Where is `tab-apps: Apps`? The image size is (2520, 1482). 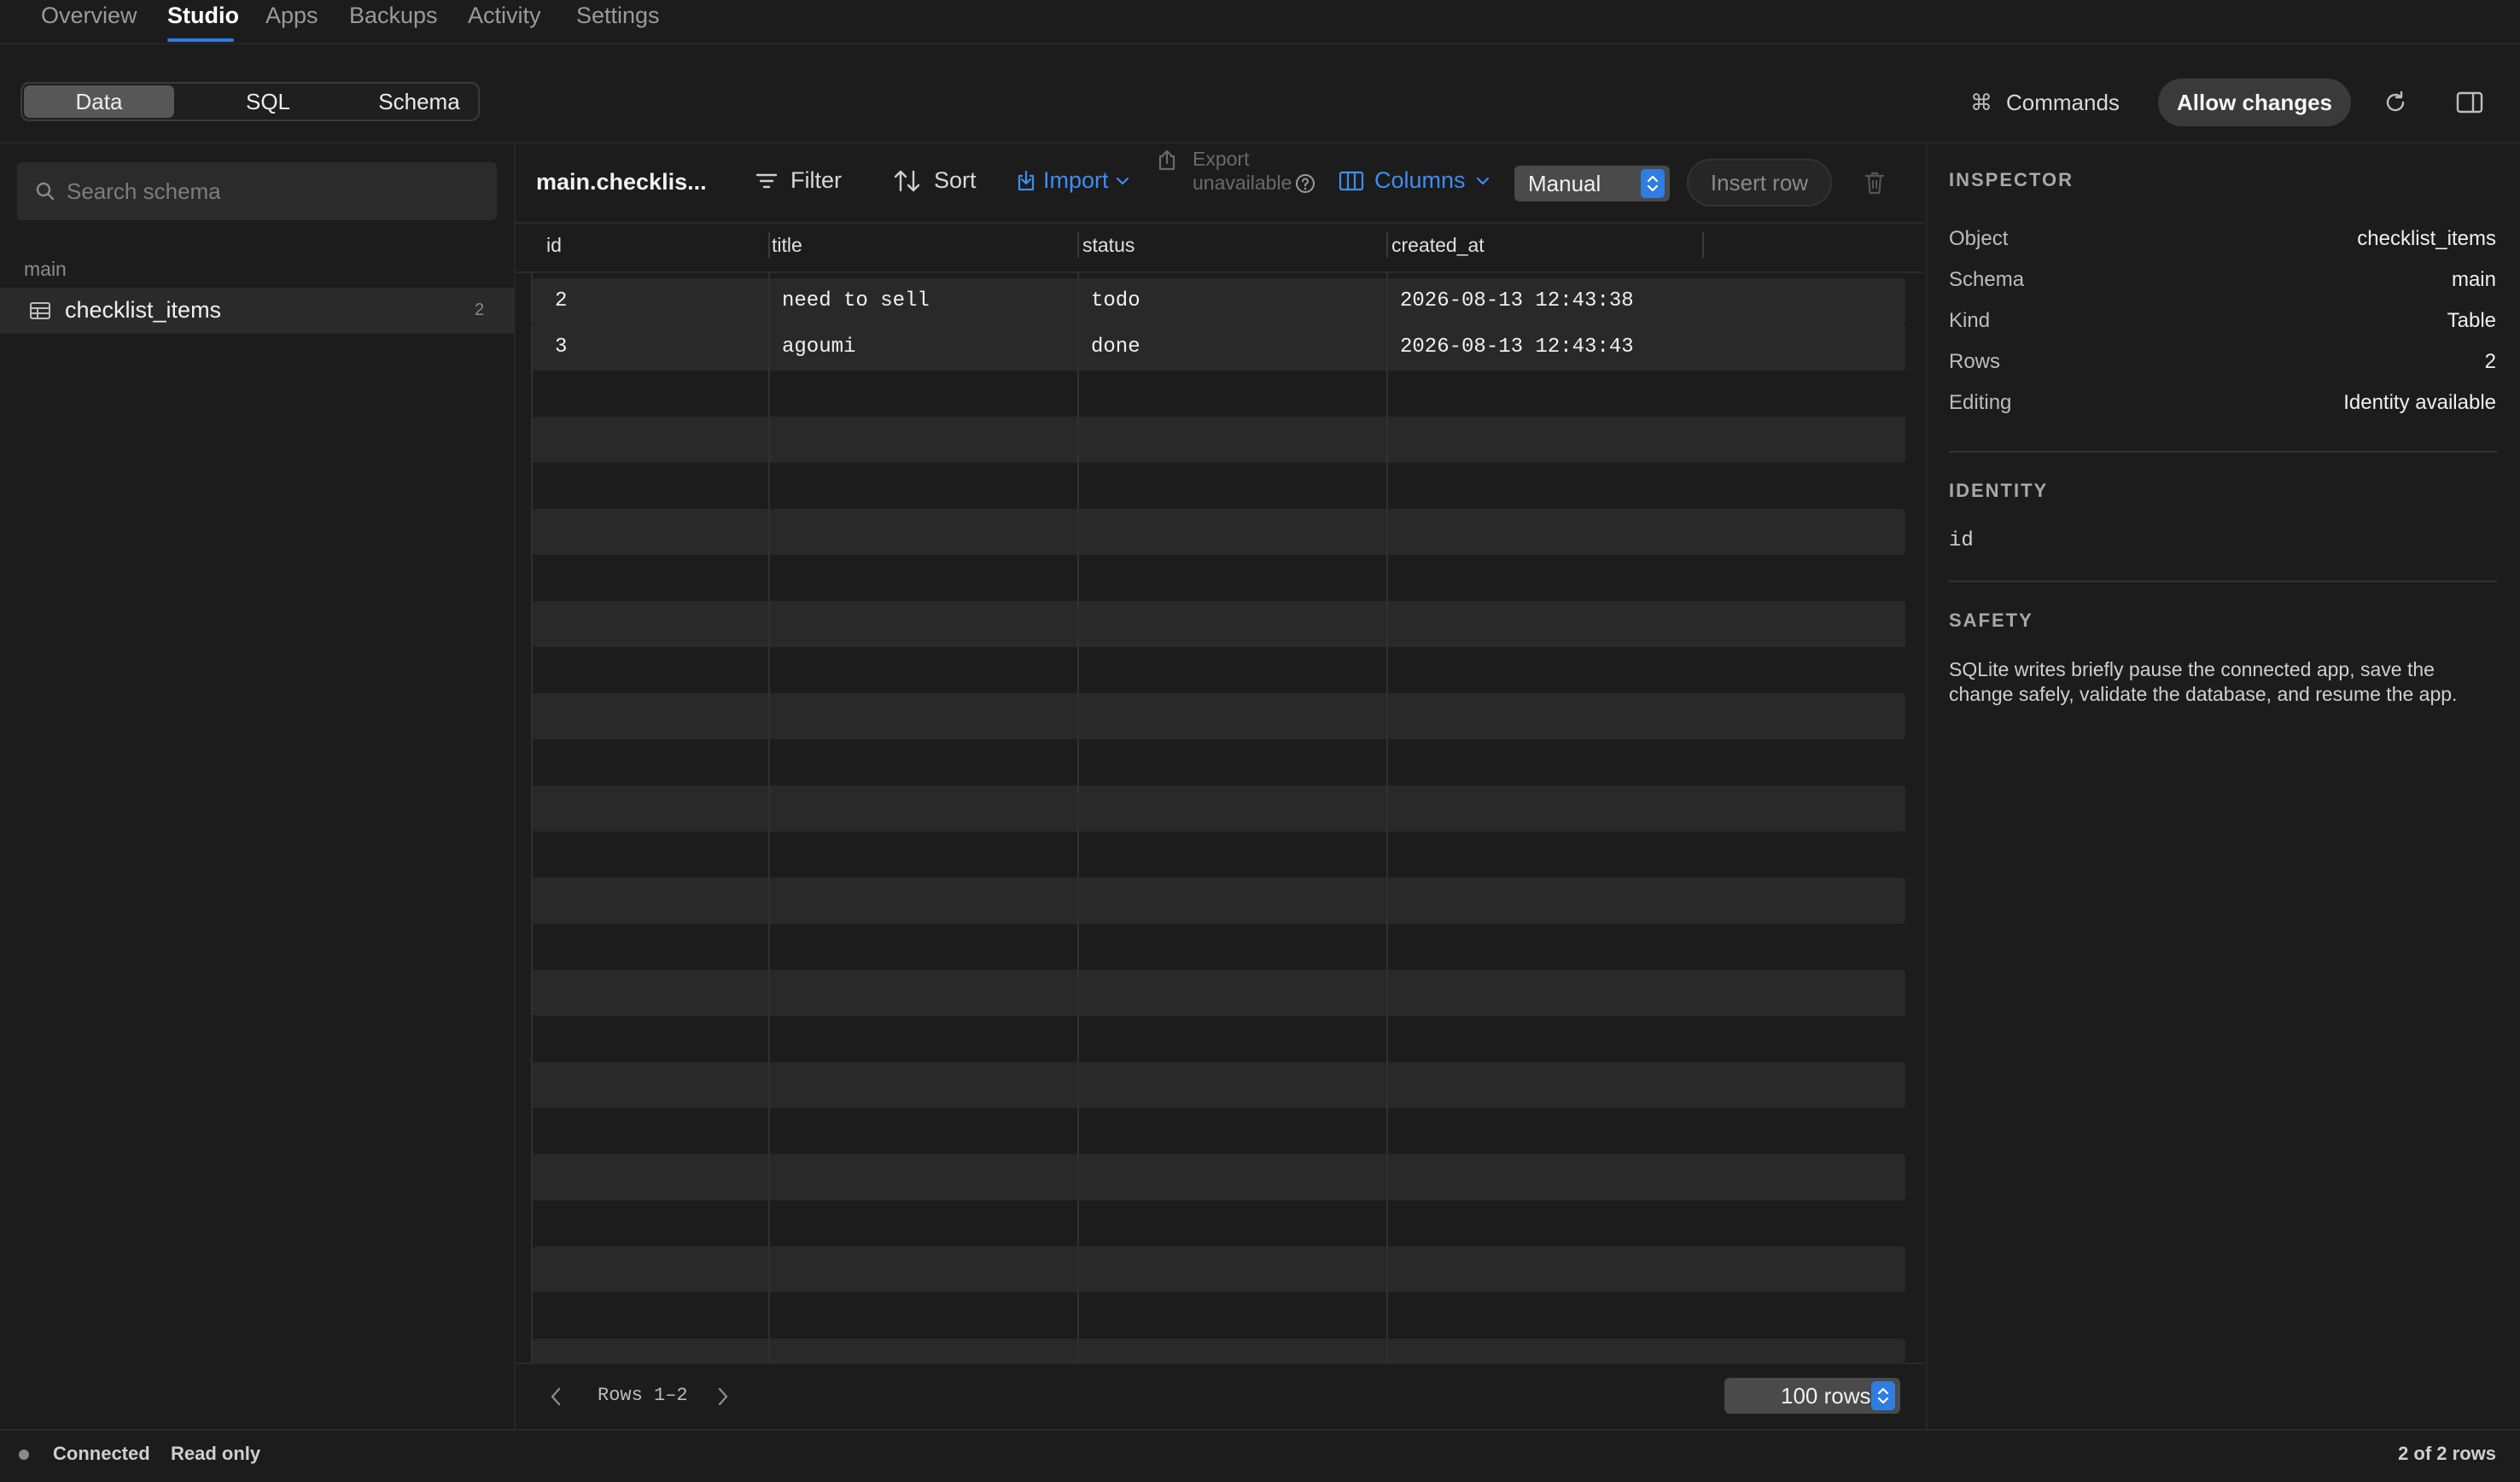 tab-apps: Apps is located at coordinates (291, 16).